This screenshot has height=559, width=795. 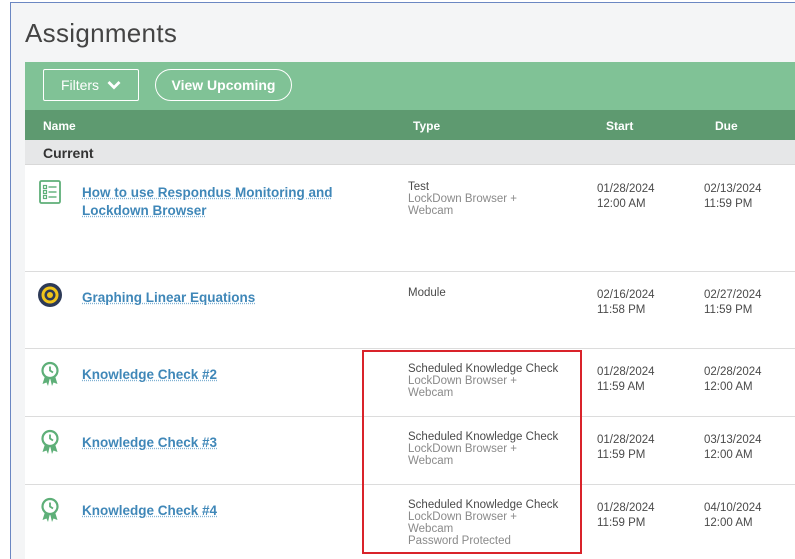 I want to click on start-date: 01/28/2024 11:59 AM, so click(x=626, y=380).